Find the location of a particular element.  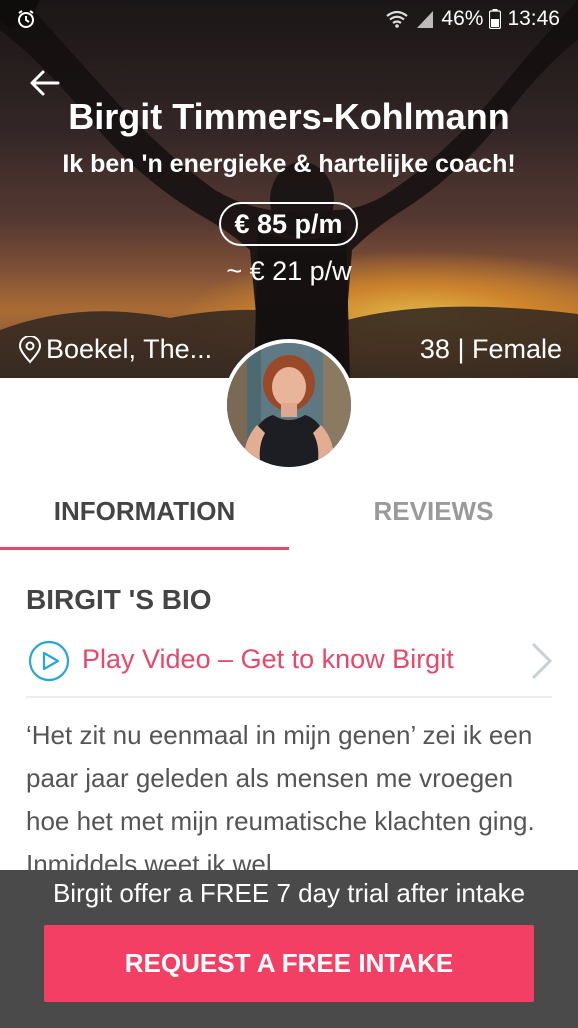

avatar-photo is located at coordinates (289, 405).